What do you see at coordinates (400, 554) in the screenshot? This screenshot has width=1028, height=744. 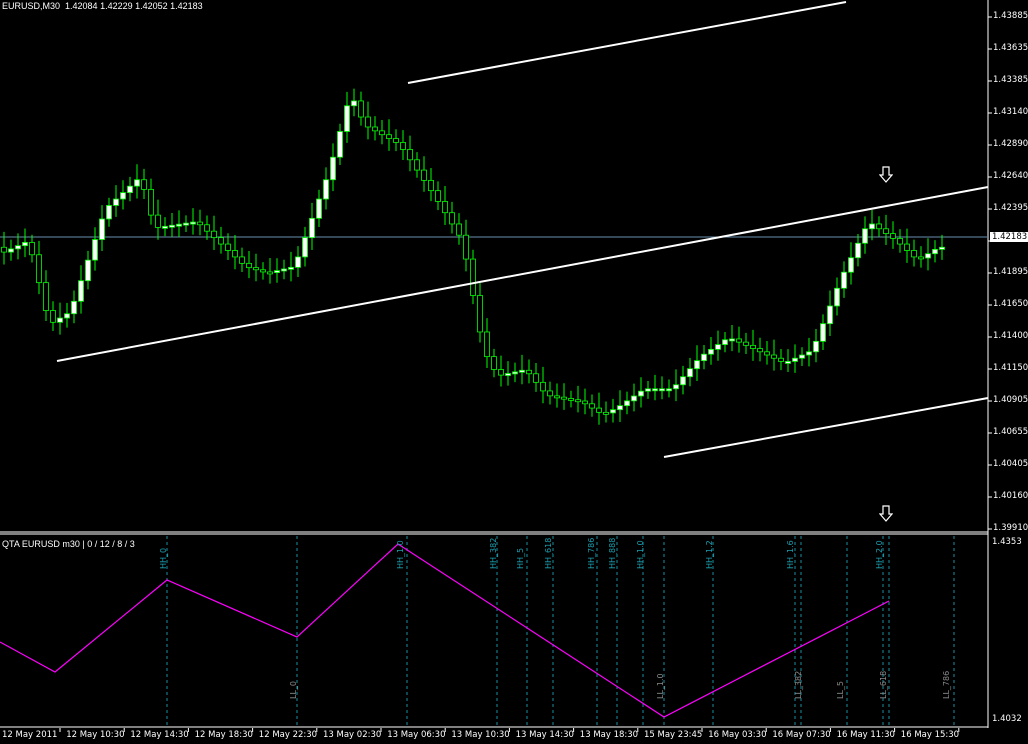 I see `level-label-top: HH_1.0` at bounding box center [400, 554].